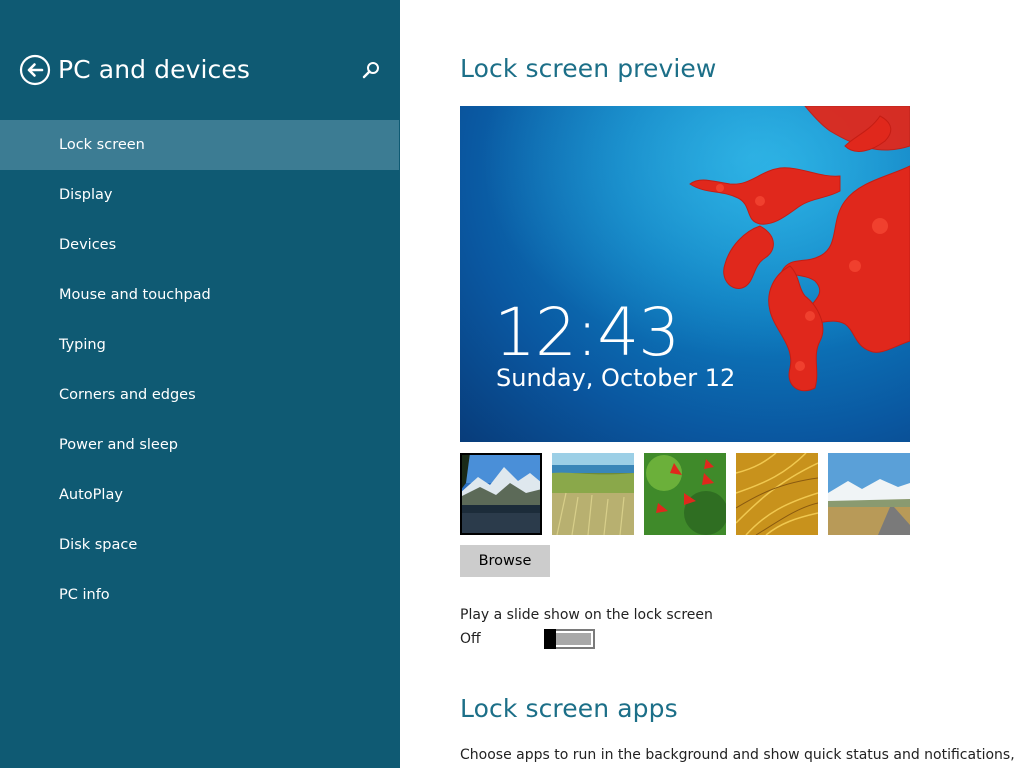  What do you see at coordinates (587, 332) in the screenshot?
I see `preview-clock: 12:43` at bounding box center [587, 332].